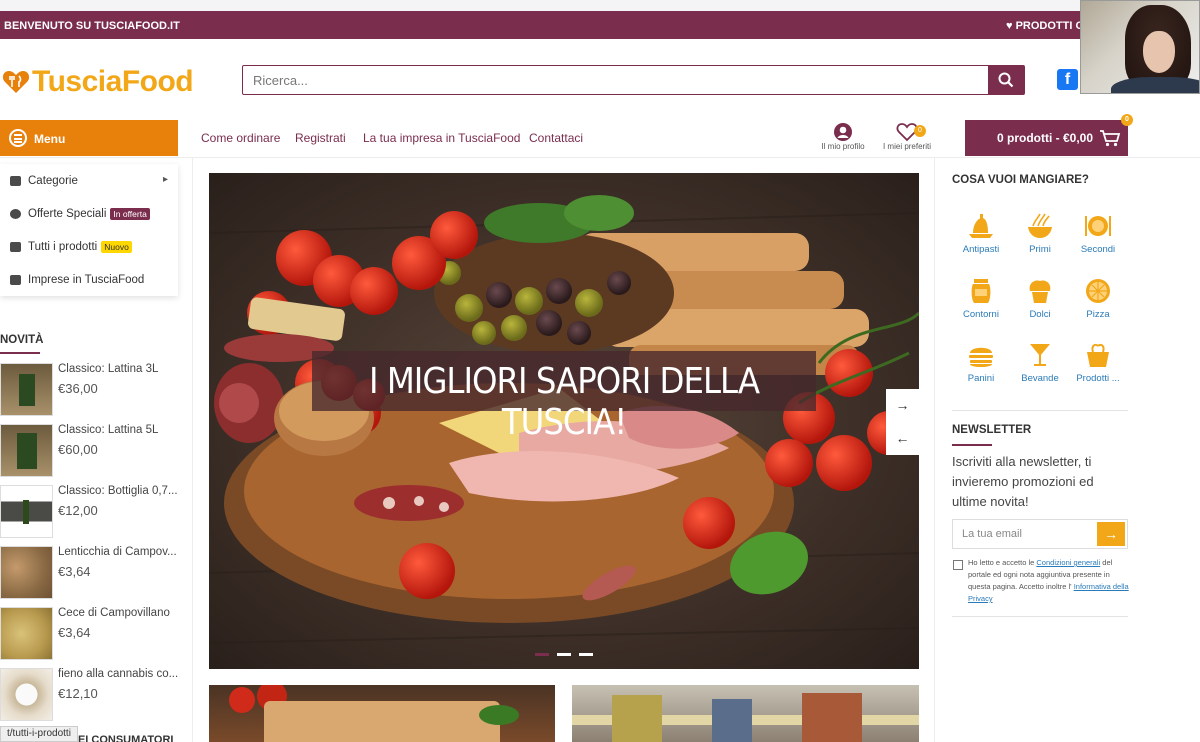 The width and height of the screenshot is (1200, 742). What do you see at coordinates (564, 402) in the screenshot?
I see `hero-caption: I MIGLIORI SAPORI DELLA TUSCIA!` at bounding box center [564, 402].